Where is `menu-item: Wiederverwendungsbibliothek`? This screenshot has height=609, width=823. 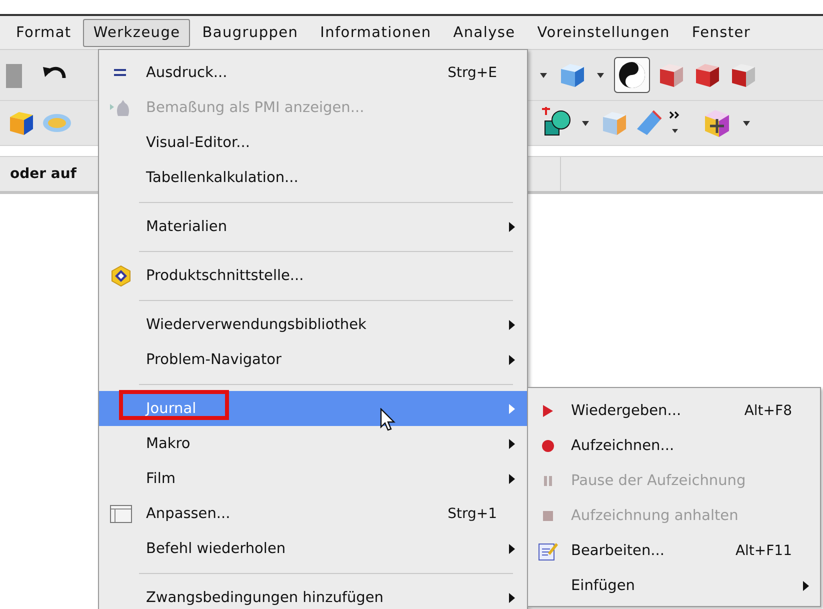
menu-item: Wiederverwendungsbibliothek is located at coordinates (313, 324).